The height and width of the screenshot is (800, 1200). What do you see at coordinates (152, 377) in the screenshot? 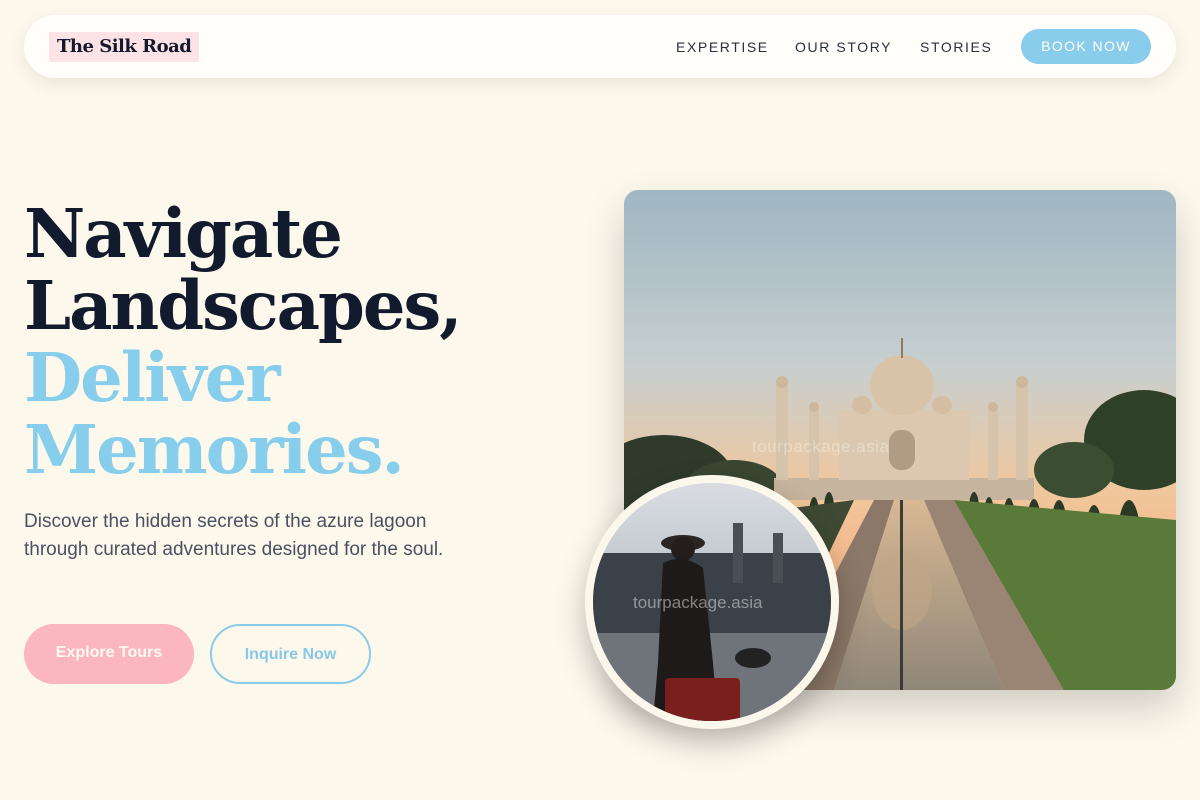
I see `headline-line-3: Deliver` at bounding box center [152, 377].